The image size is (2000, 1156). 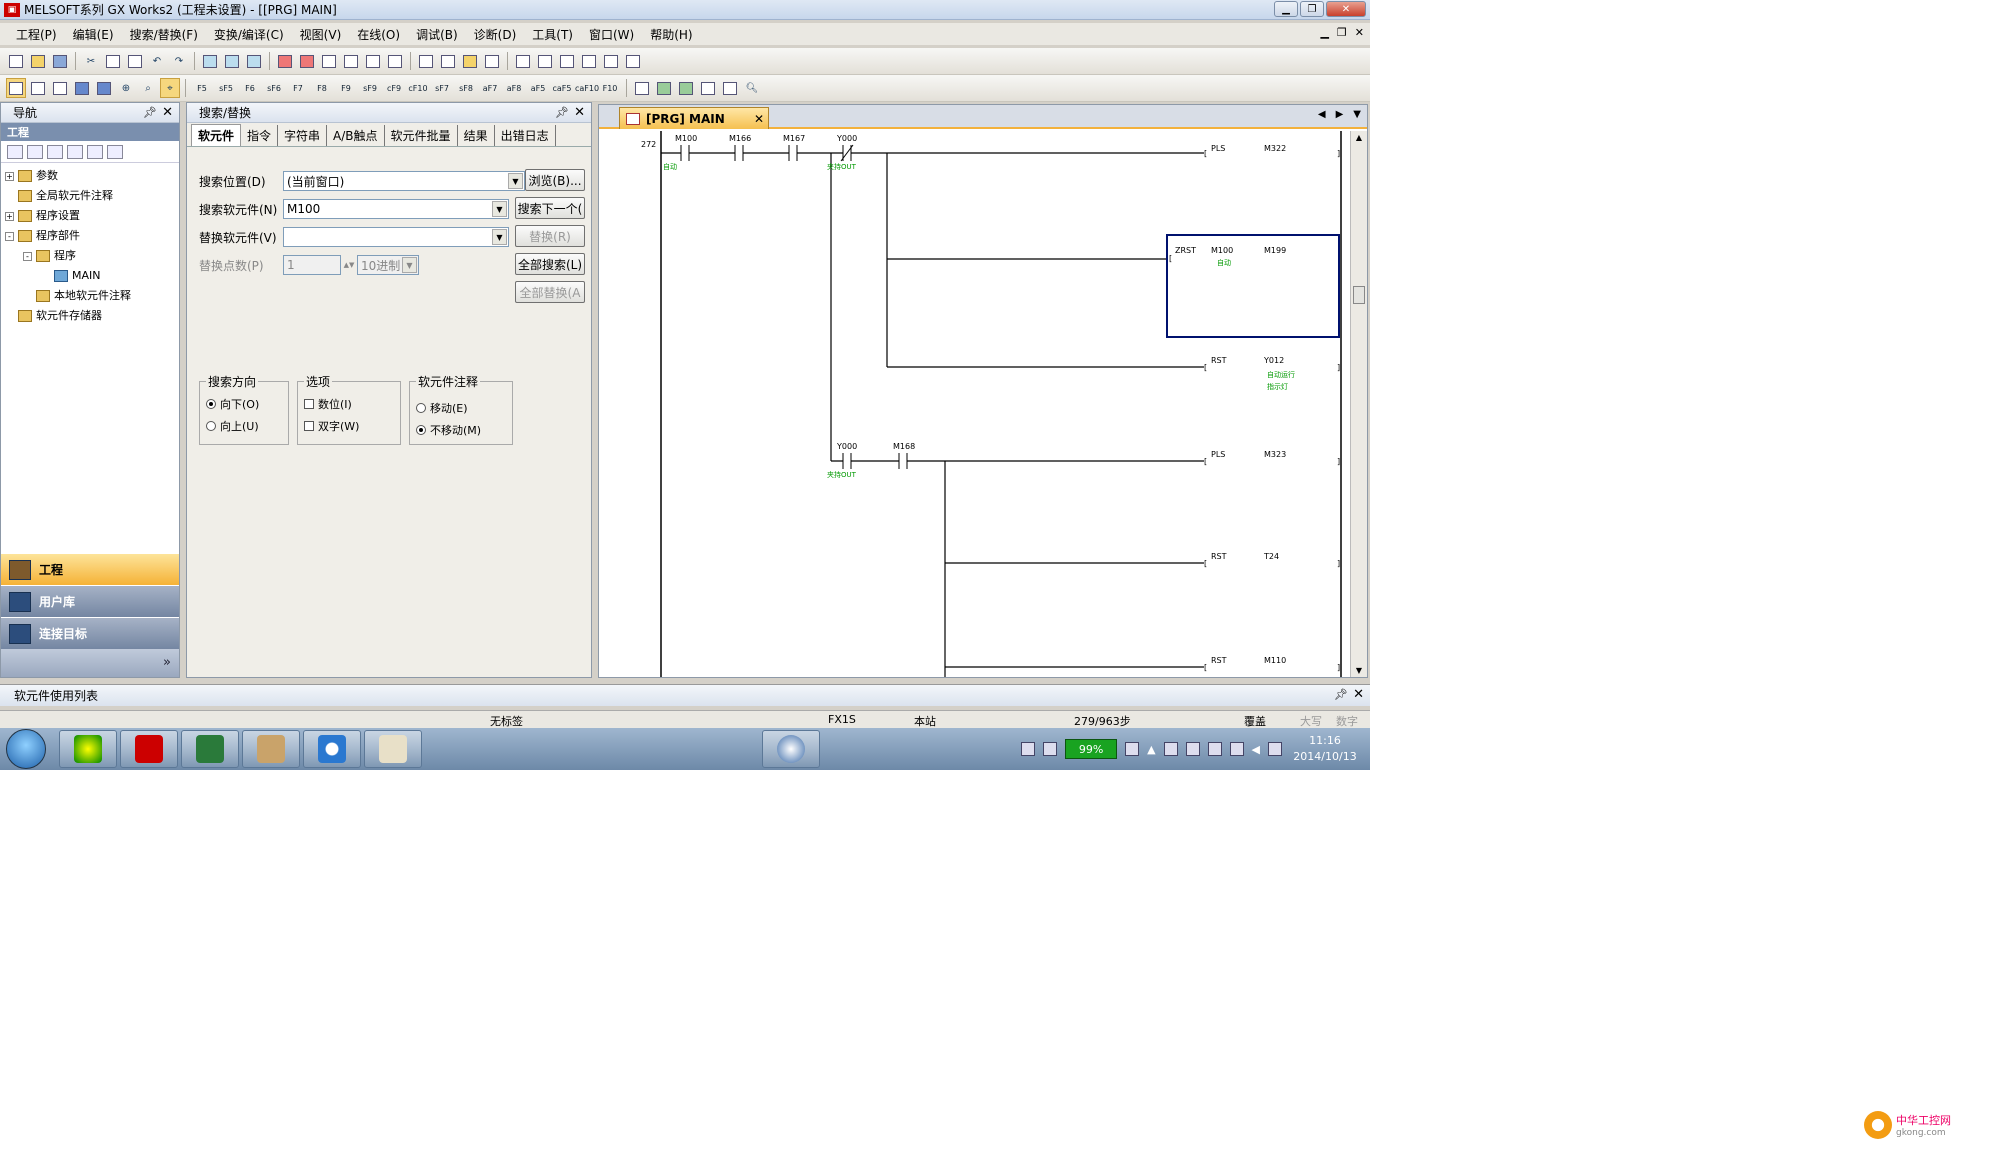 I want to click on tree-node: 本地软元件注释, so click(x=92, y=296).